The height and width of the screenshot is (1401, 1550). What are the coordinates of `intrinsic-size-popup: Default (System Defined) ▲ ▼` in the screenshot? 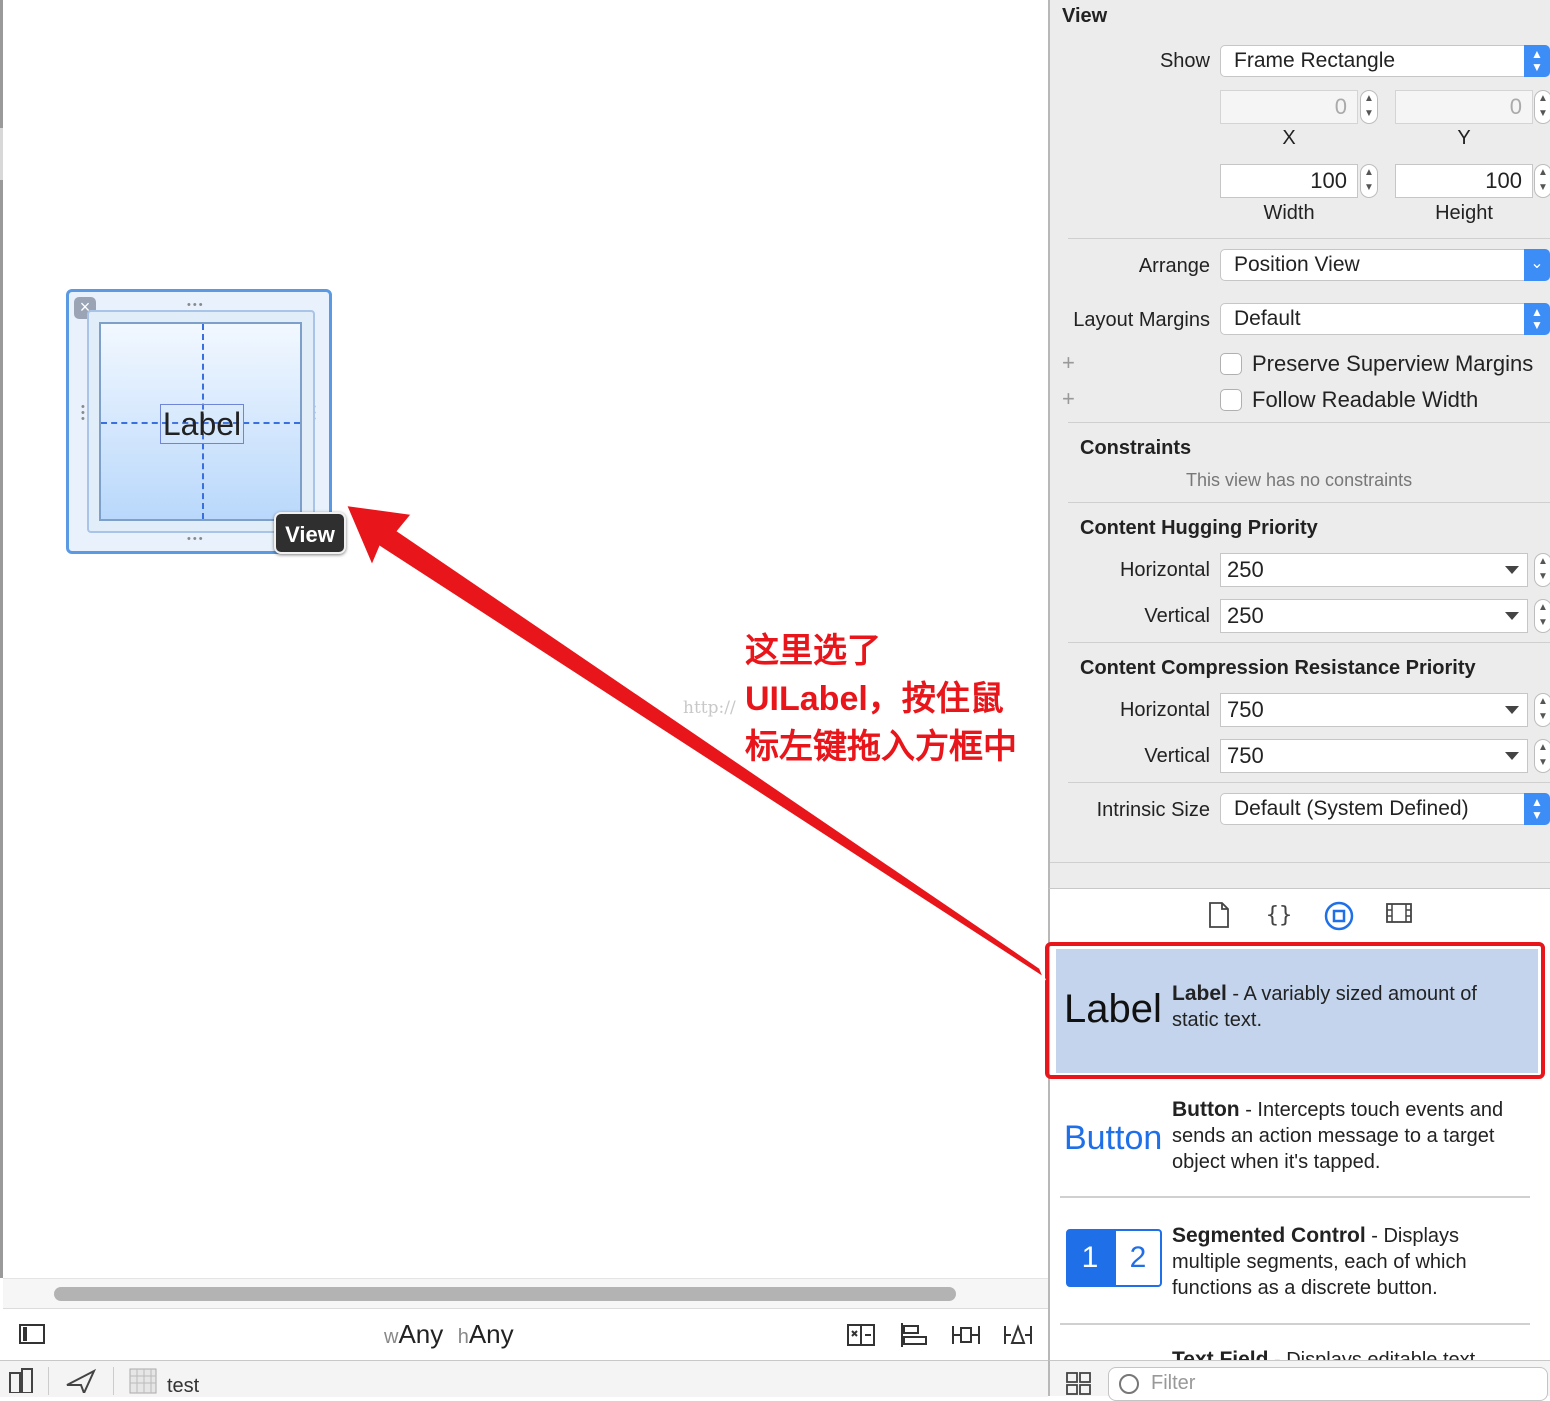 It's located at (1385, 809).